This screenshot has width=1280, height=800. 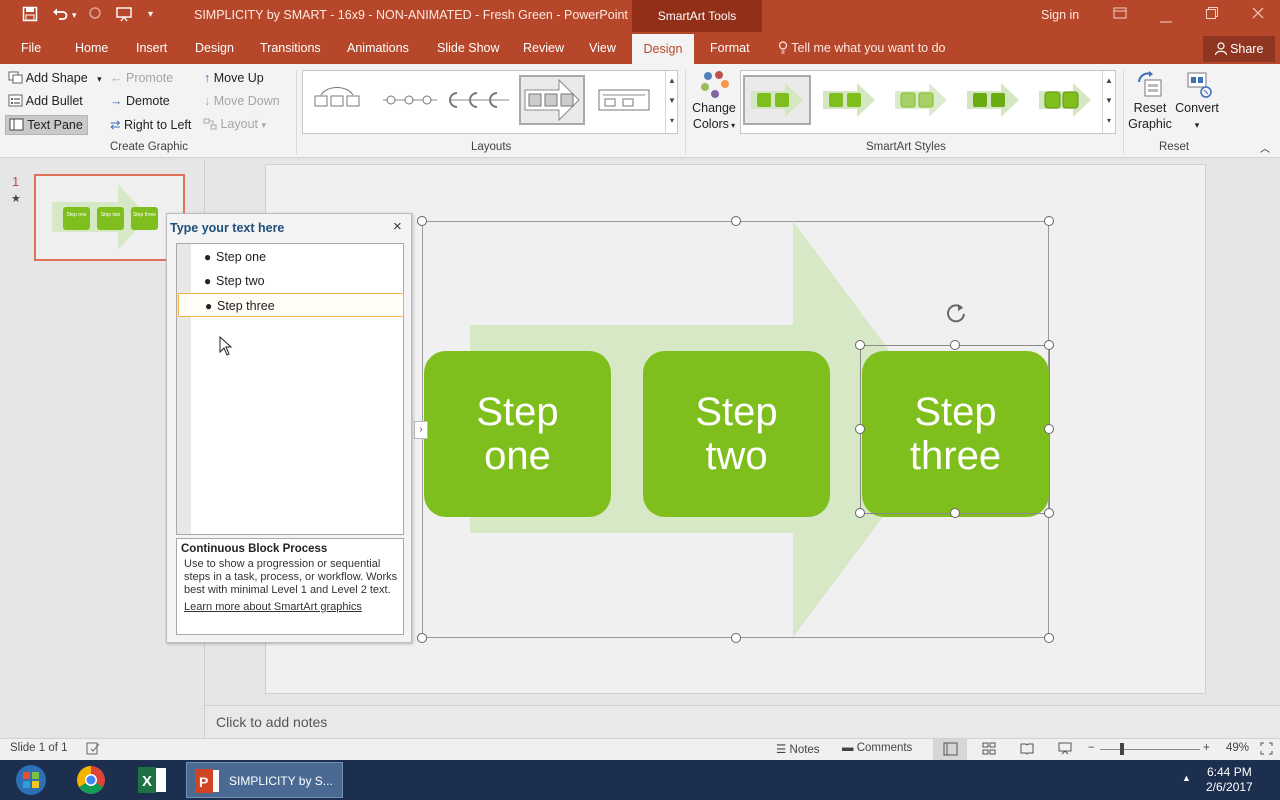 What do you see at coordinates (234, 78) in the screenshot?
I see `move-up-button: ↑ Move Up` at bounding box center [234, 78].